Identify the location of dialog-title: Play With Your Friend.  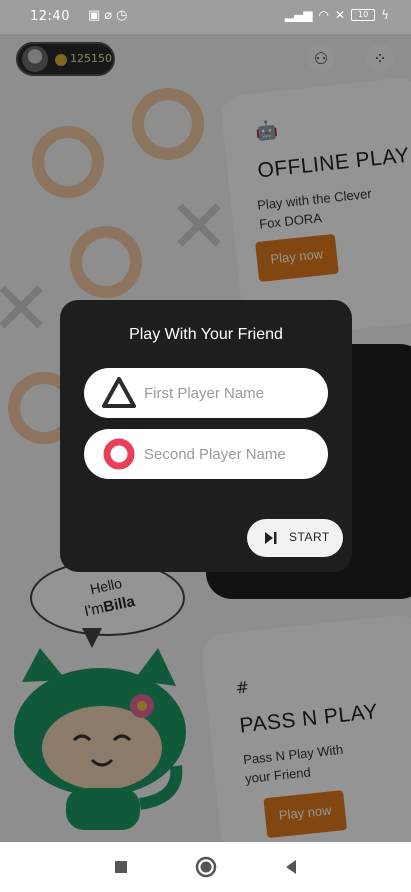
(206, 334).